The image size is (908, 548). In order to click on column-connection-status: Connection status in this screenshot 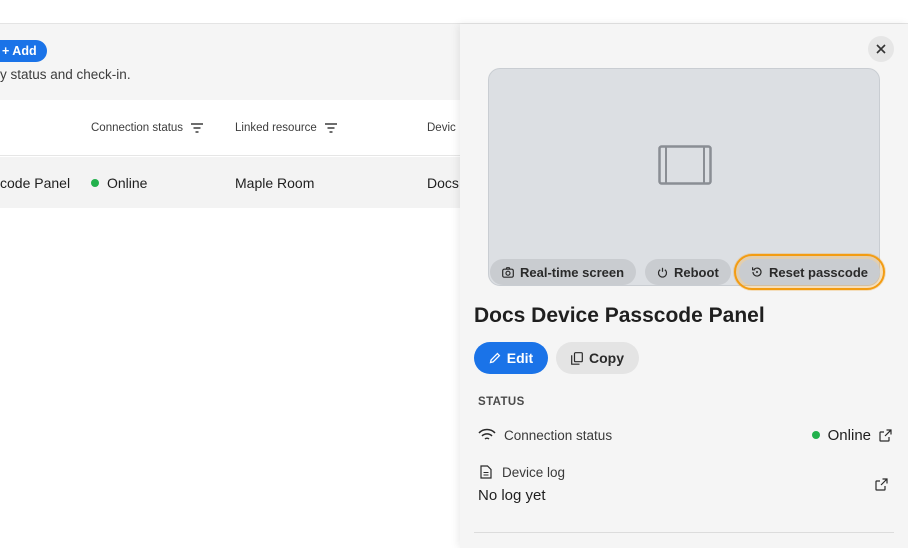, I will do `click(147, 128)`.